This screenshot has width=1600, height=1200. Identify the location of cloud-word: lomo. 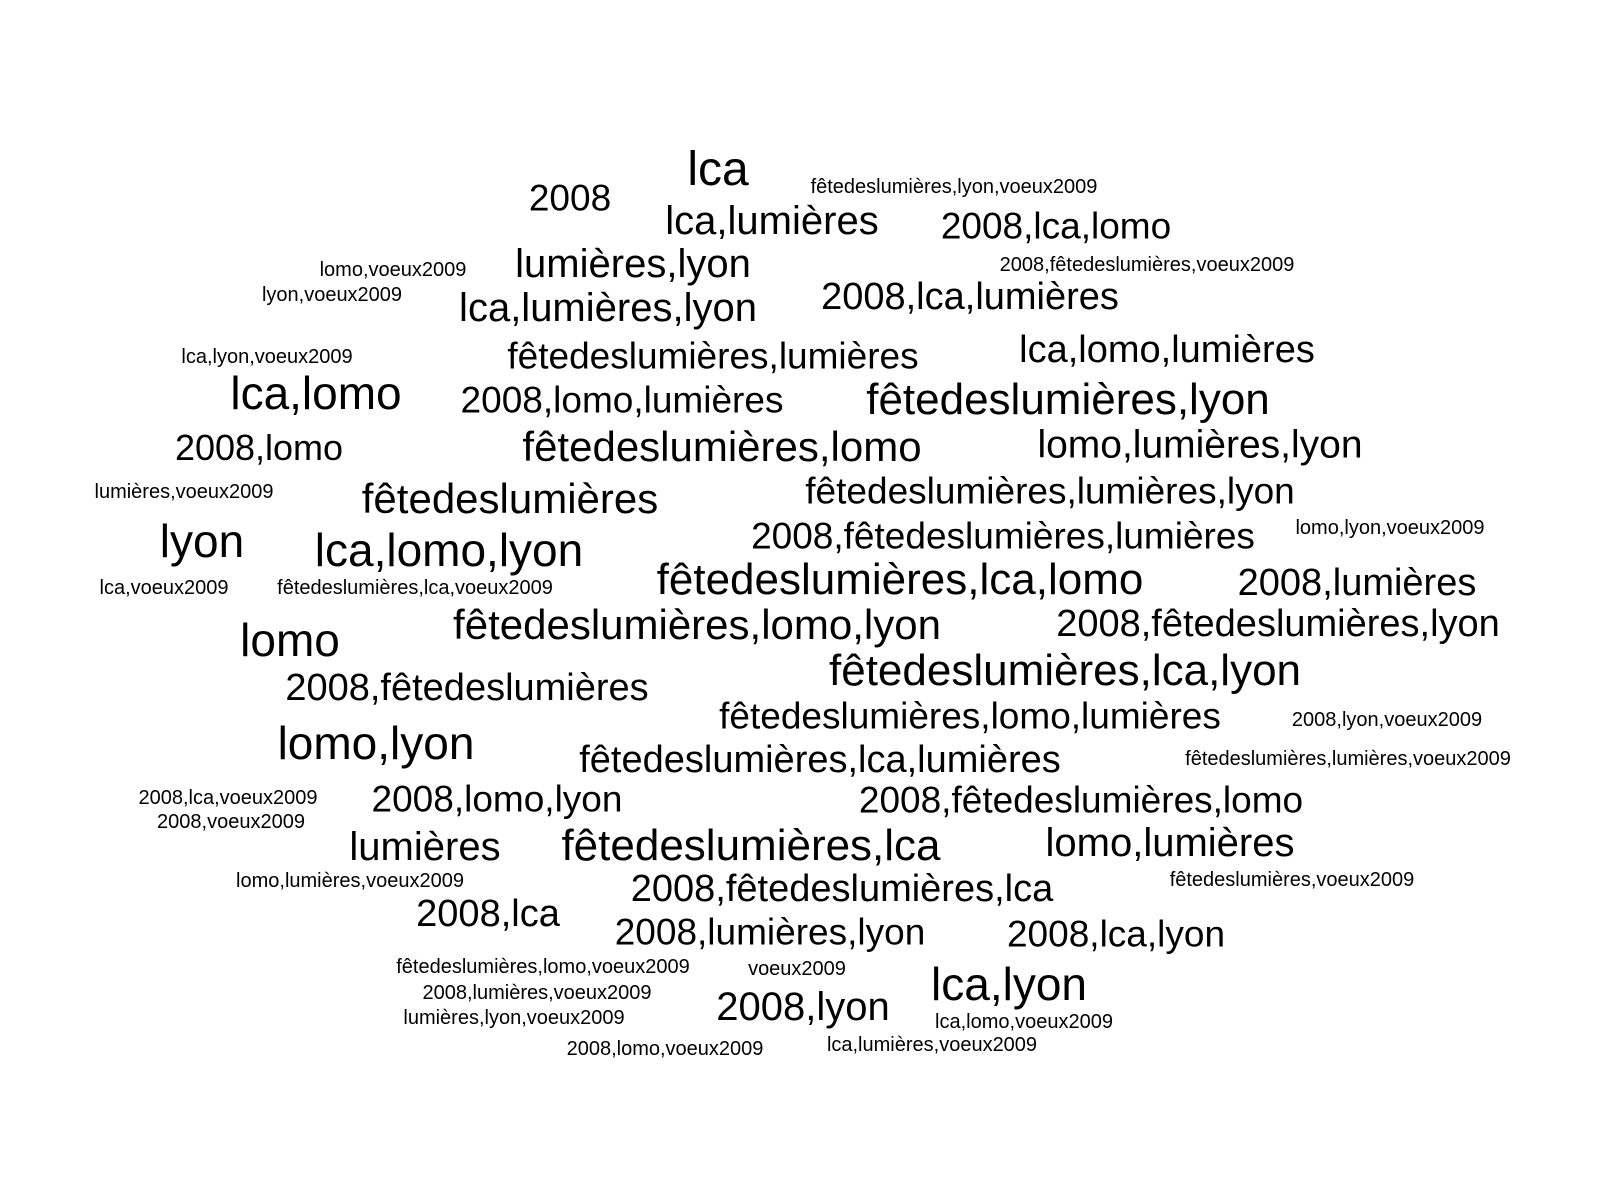
(290, 640).